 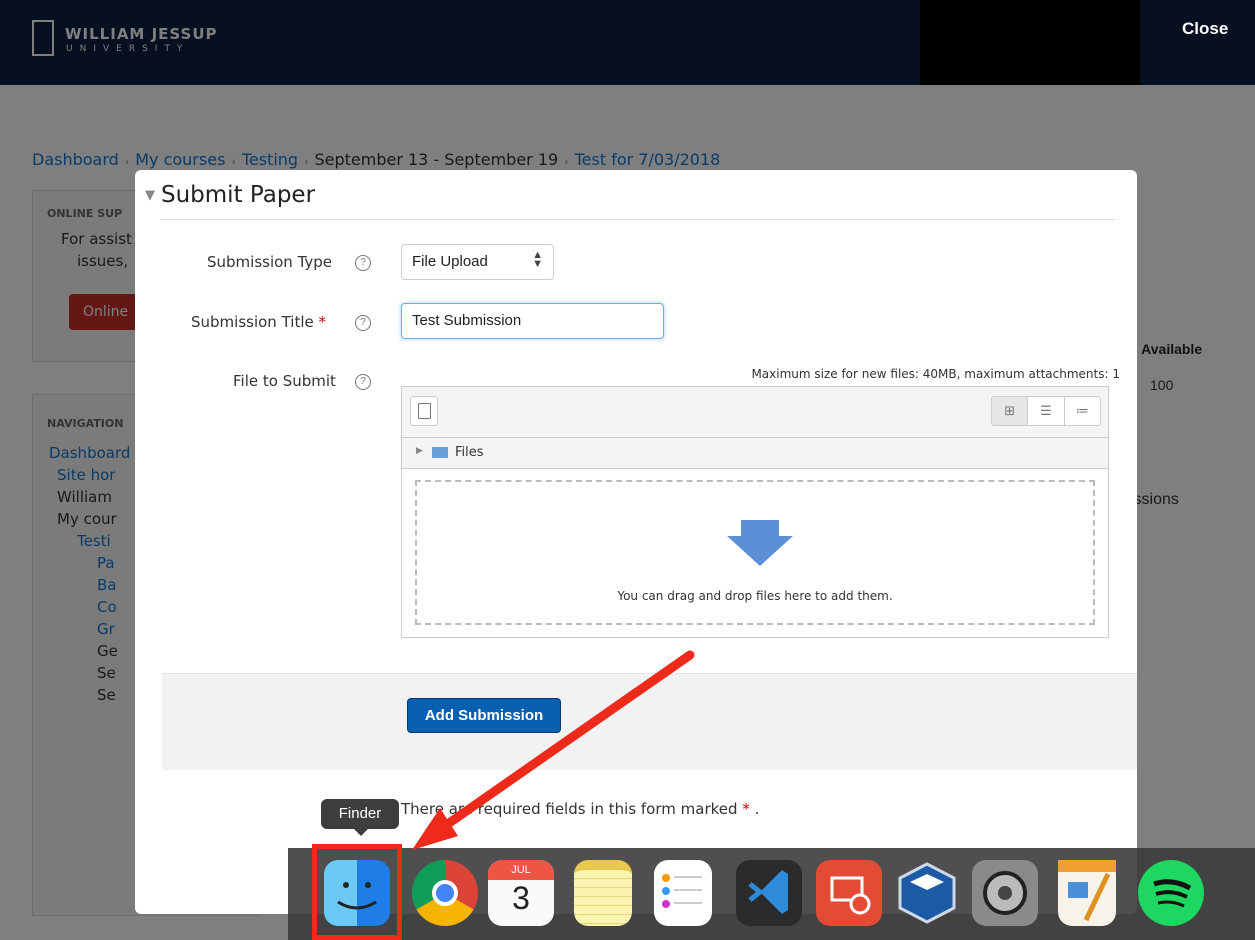 What do you see at coordinates (360, 817) in the screenshot?
I see `dock-tooltip: Finder` at bounding box center [360, 817].